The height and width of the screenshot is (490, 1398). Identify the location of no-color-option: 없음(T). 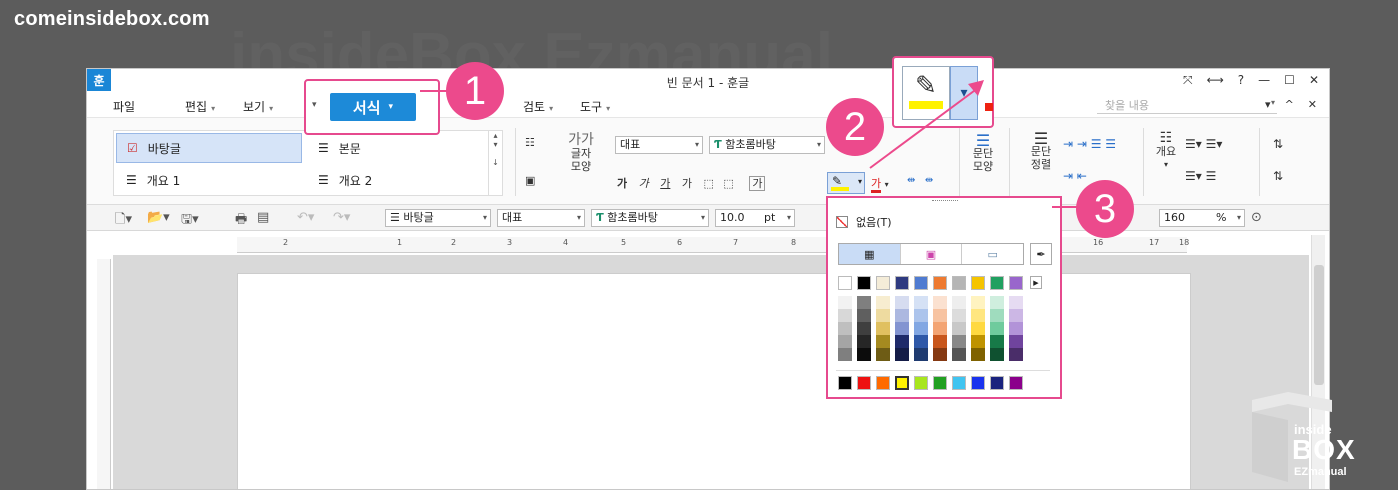
(864, 222).